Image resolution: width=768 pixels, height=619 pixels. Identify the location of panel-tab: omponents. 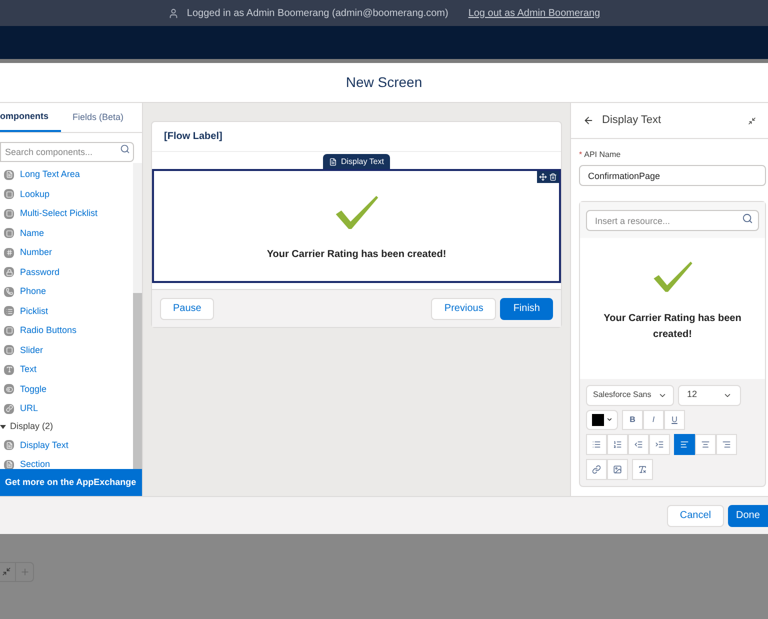
(30, 117).